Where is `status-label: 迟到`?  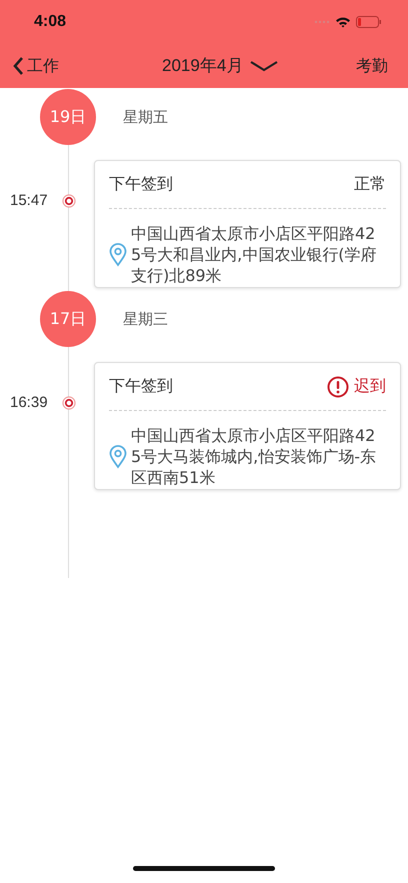
status-label: 迟到 is located at coordinates (370, 386).